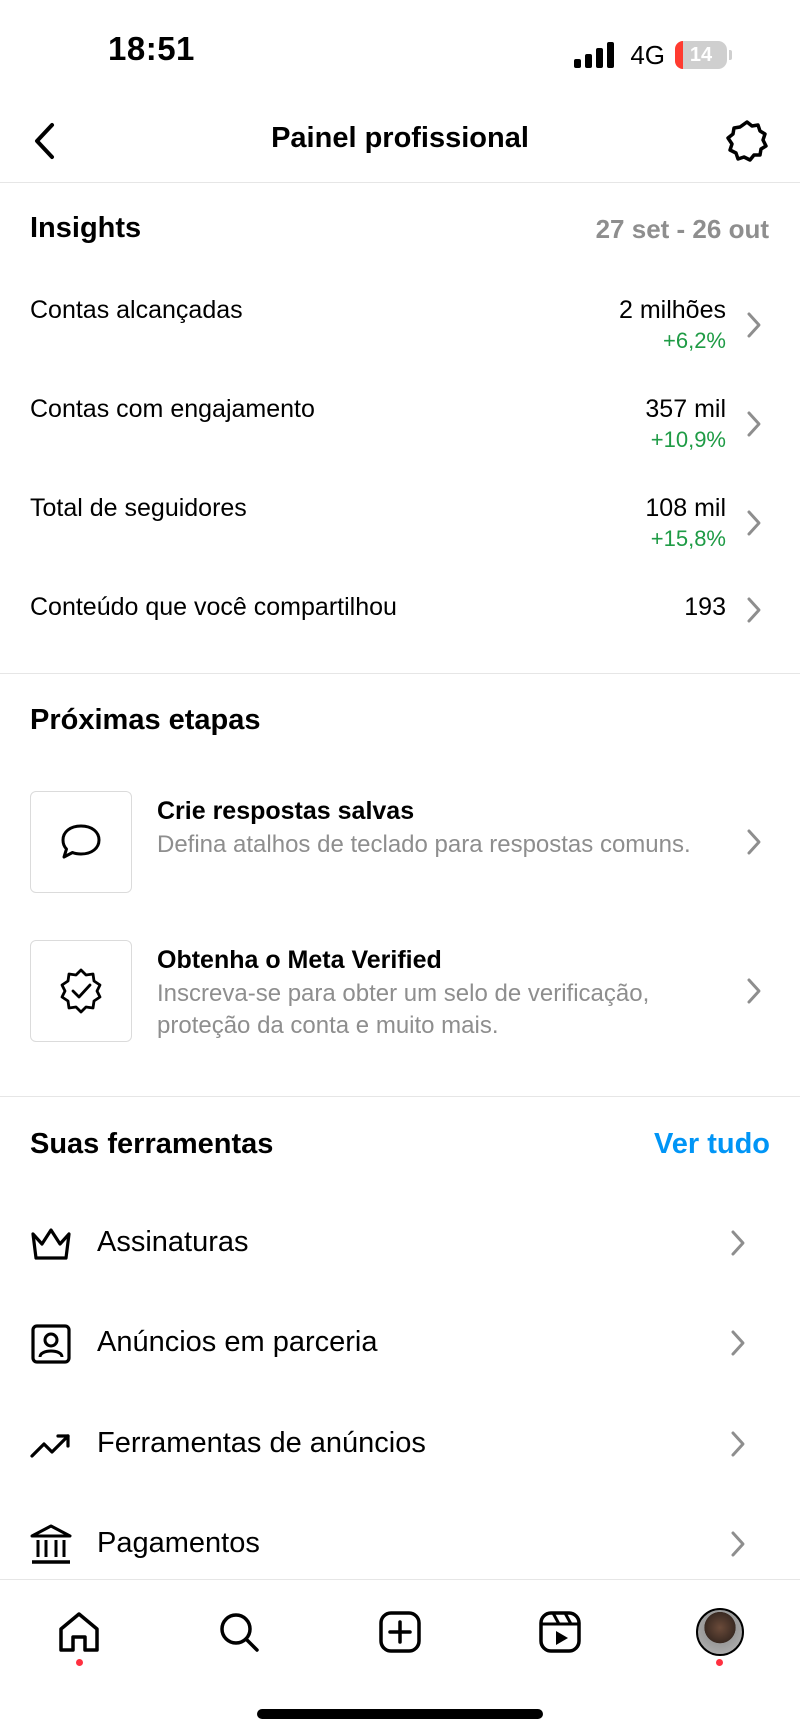 The height and width of the screenshot is (1735, 800). I want to click on tools-title: Suas ferramentas, so click(152, 1144).